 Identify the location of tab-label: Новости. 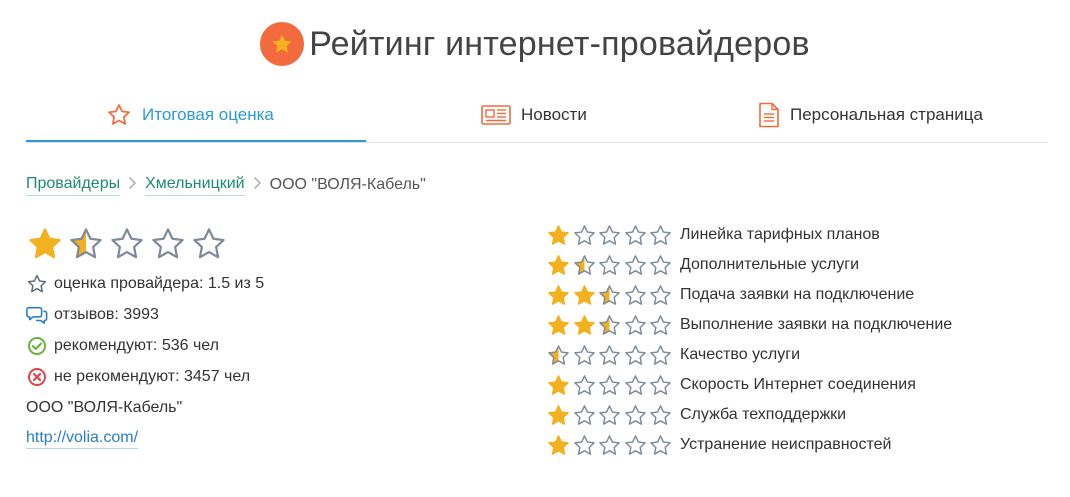
(554, 114).